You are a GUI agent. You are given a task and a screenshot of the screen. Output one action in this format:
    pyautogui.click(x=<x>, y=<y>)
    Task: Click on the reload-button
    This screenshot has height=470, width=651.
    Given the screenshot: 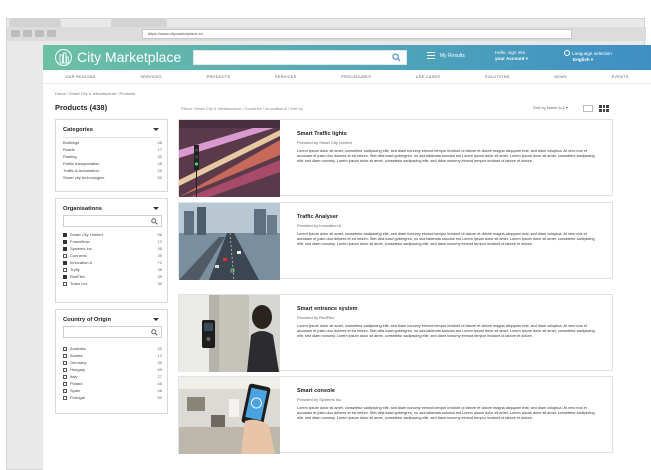 What is the action you would take?
    pyautogui.click(x=39, y=33)
    